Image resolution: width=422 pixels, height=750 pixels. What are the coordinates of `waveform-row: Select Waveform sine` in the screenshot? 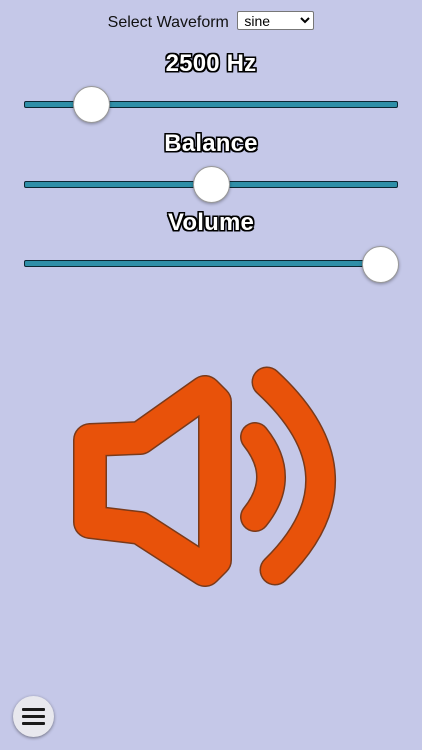 It's located at (211, 21).